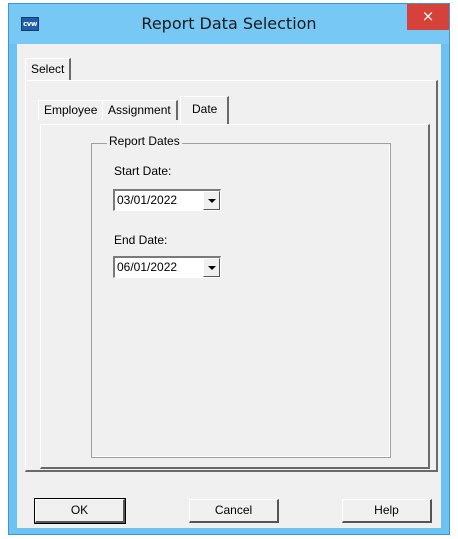  I want to click on window-title: Report Data Selection, so click(229, 23).